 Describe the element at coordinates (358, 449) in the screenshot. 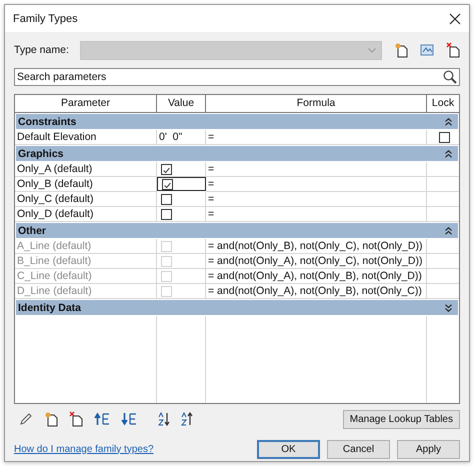

I see `dialog-button: Cancel` at that location.